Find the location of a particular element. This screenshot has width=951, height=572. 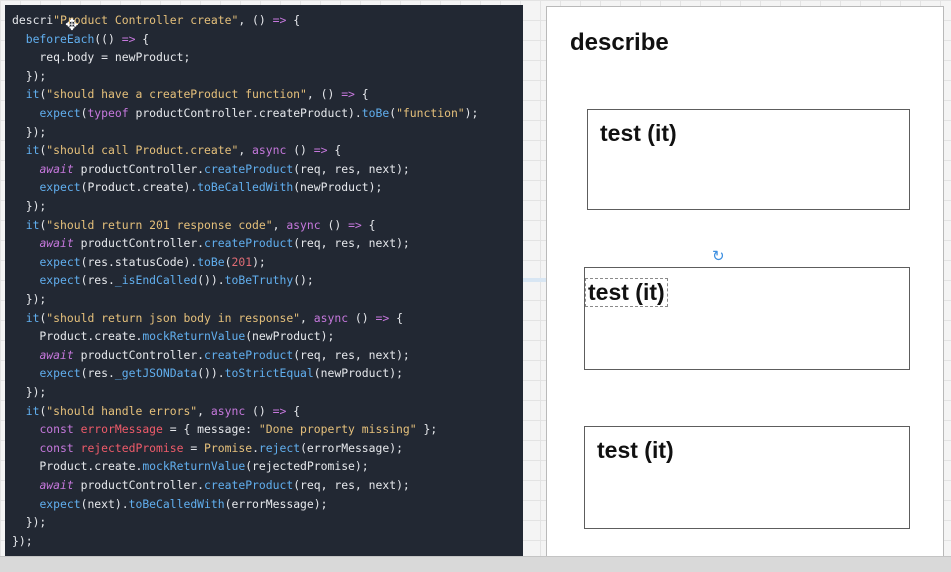

rotate-icon: ↻ is located at coordinates (718, 256).